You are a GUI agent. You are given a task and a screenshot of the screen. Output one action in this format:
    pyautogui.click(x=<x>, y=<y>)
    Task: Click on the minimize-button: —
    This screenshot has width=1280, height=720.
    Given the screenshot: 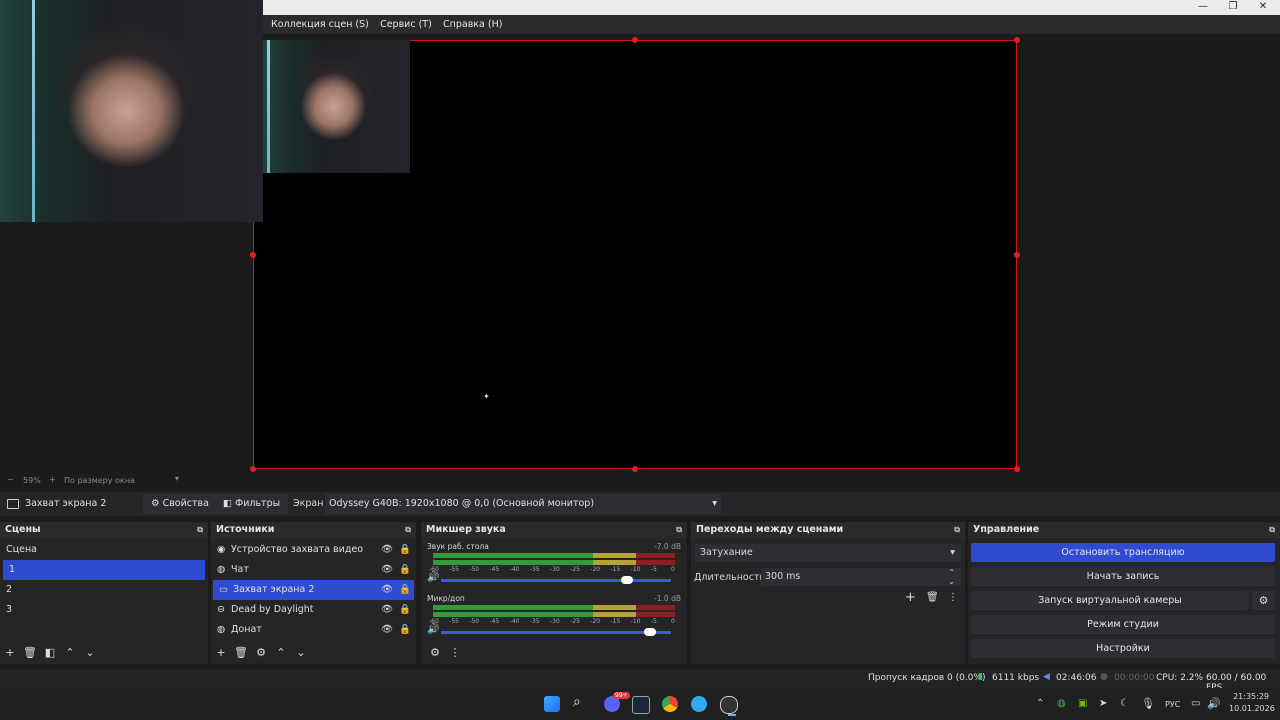 What is the action you would take?
    pyautogui.click(x=1203, y=7)
    